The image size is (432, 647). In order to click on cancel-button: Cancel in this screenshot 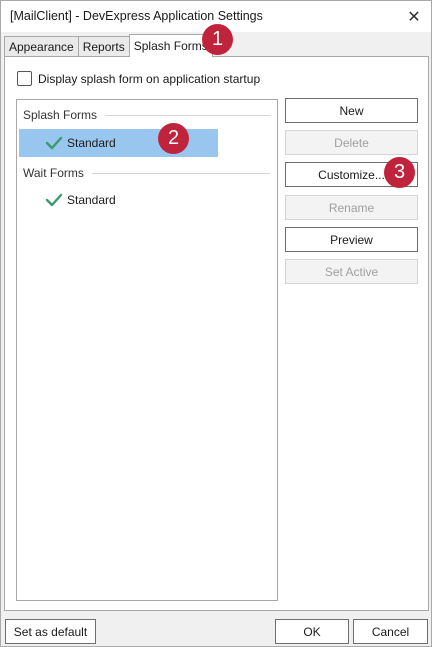, I will do `click(390, 631)`.